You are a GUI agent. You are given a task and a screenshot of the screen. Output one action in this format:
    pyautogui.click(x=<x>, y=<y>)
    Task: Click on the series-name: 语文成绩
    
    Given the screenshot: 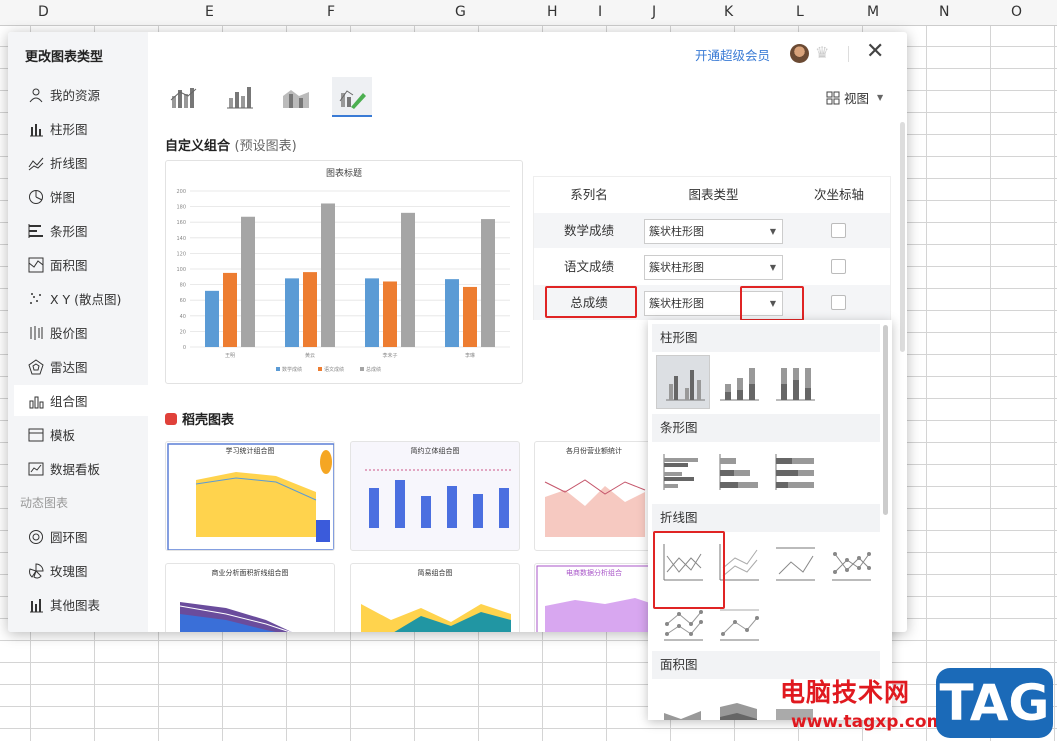 What is the action you would take?
    pyautogui.click(x=588, y=266)
    